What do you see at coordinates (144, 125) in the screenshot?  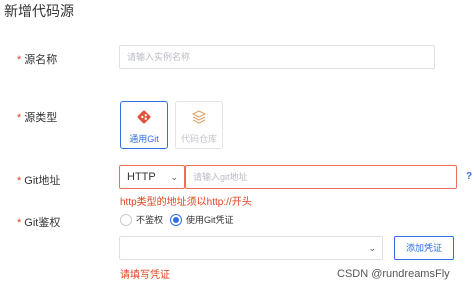 I see `source-type-git-card: 通用Git` at bounding box center [144, 125].